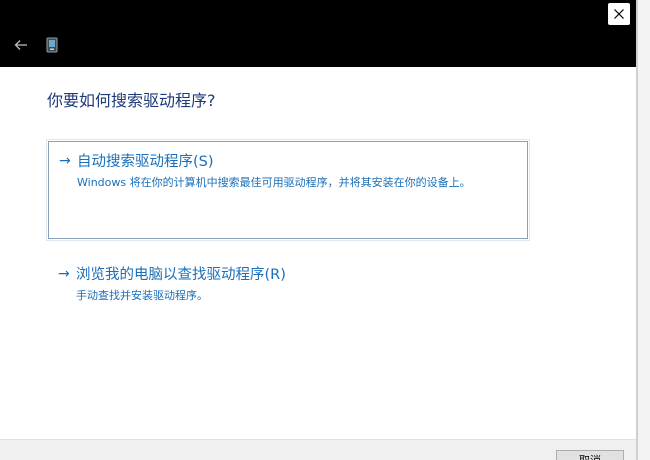 The height and width of the screenshot is (460, 650). I want to click on option-title-text: 浏览我的电脑以查找驱动程序(R), so click(181, 275).